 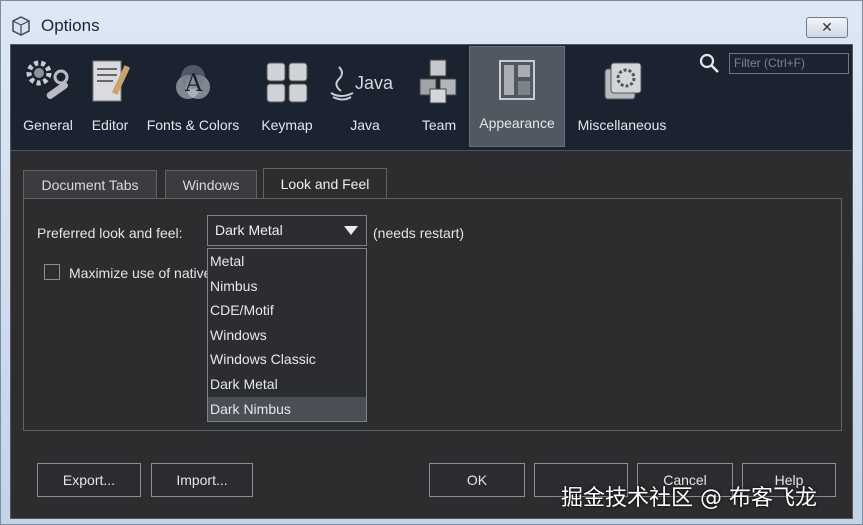 I want to click on category-label: Miscellaneous, so click(x=622, y=125).